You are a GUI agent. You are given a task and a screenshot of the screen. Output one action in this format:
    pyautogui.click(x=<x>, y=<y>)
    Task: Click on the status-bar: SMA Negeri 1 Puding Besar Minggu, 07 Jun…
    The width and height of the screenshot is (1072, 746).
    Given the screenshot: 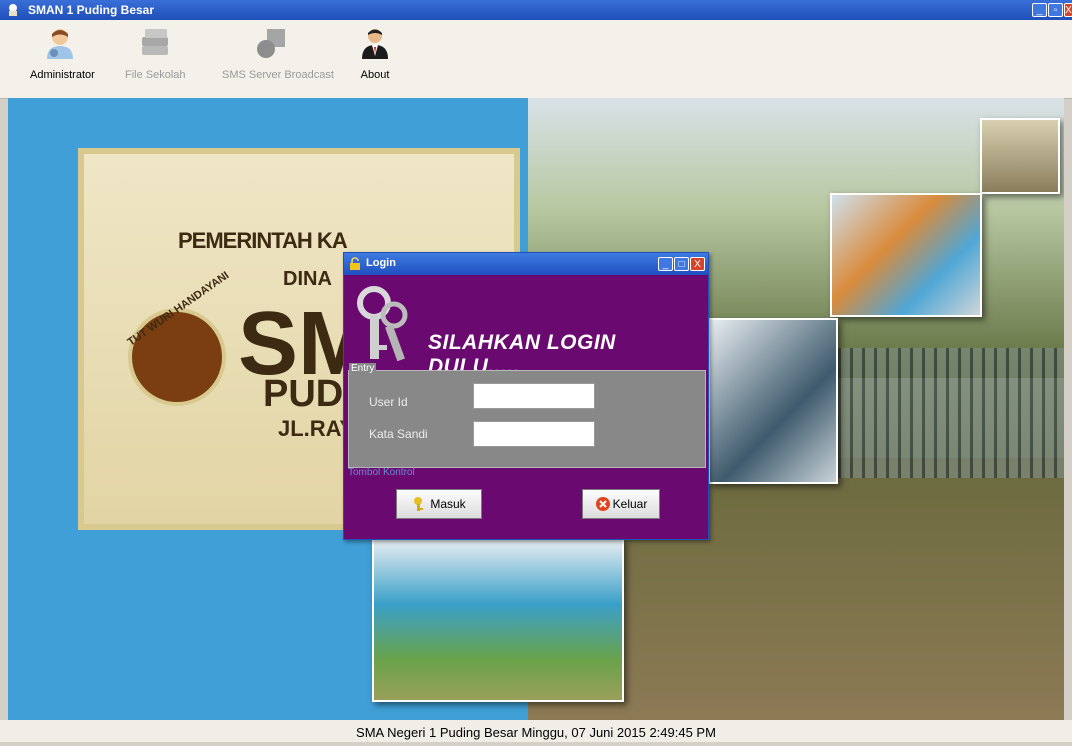 What is the action you would take?
    pyautogui.click(x=536, y=731)
    